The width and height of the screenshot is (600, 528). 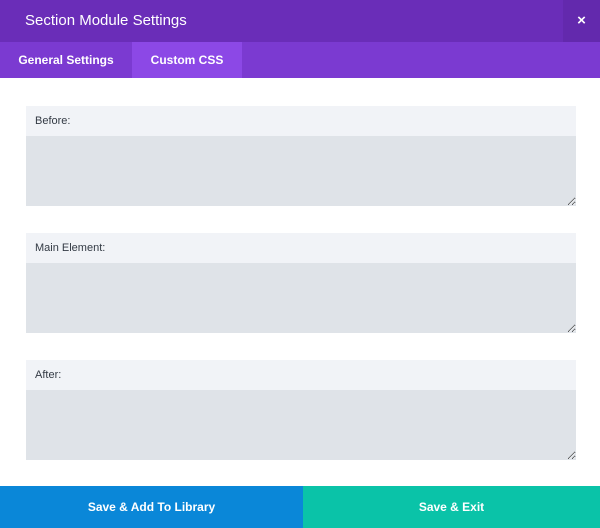 I want to click on before-textarea, so click(x=301, y=171).